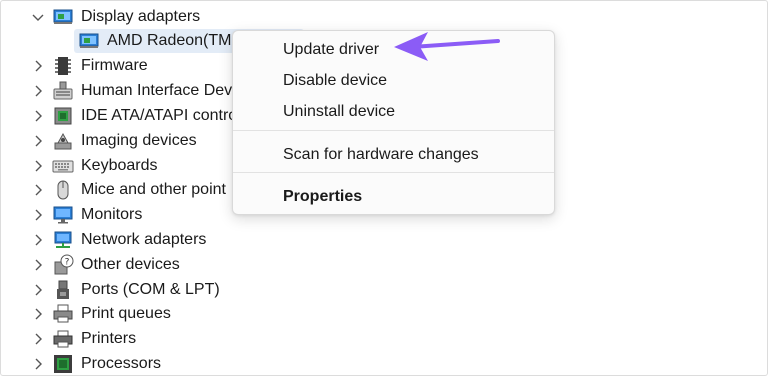 This screenshot has height=376, width=768. Describe the element at coordinates (141, 16) in the screenshot. I see `tree-item-label: Display adapters` at that location.